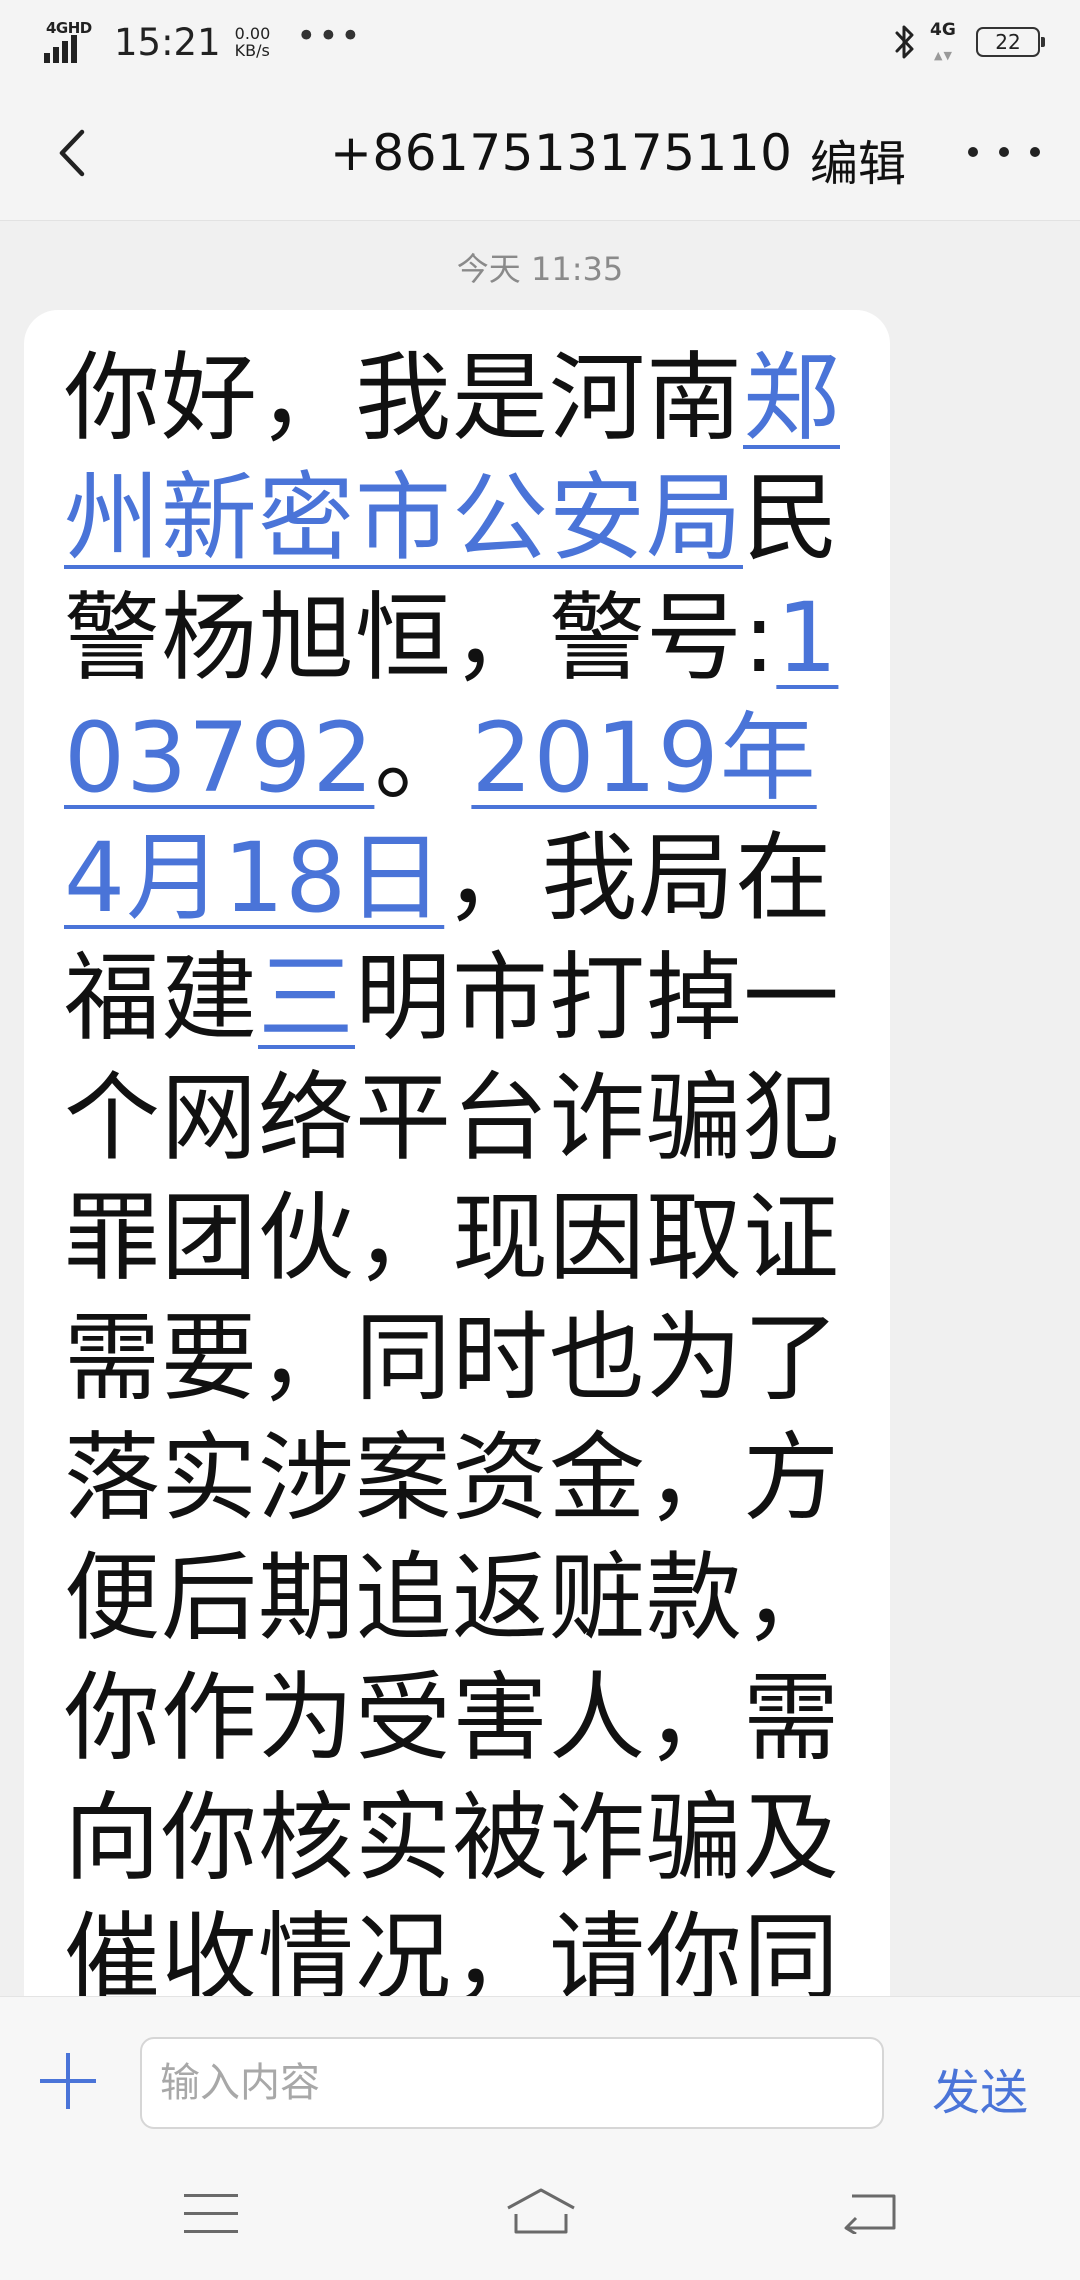  Describe the element at coordinates (967, 42) in the screenshot. I see `status-bar-right: 4G ▲▼ 22` at that location.